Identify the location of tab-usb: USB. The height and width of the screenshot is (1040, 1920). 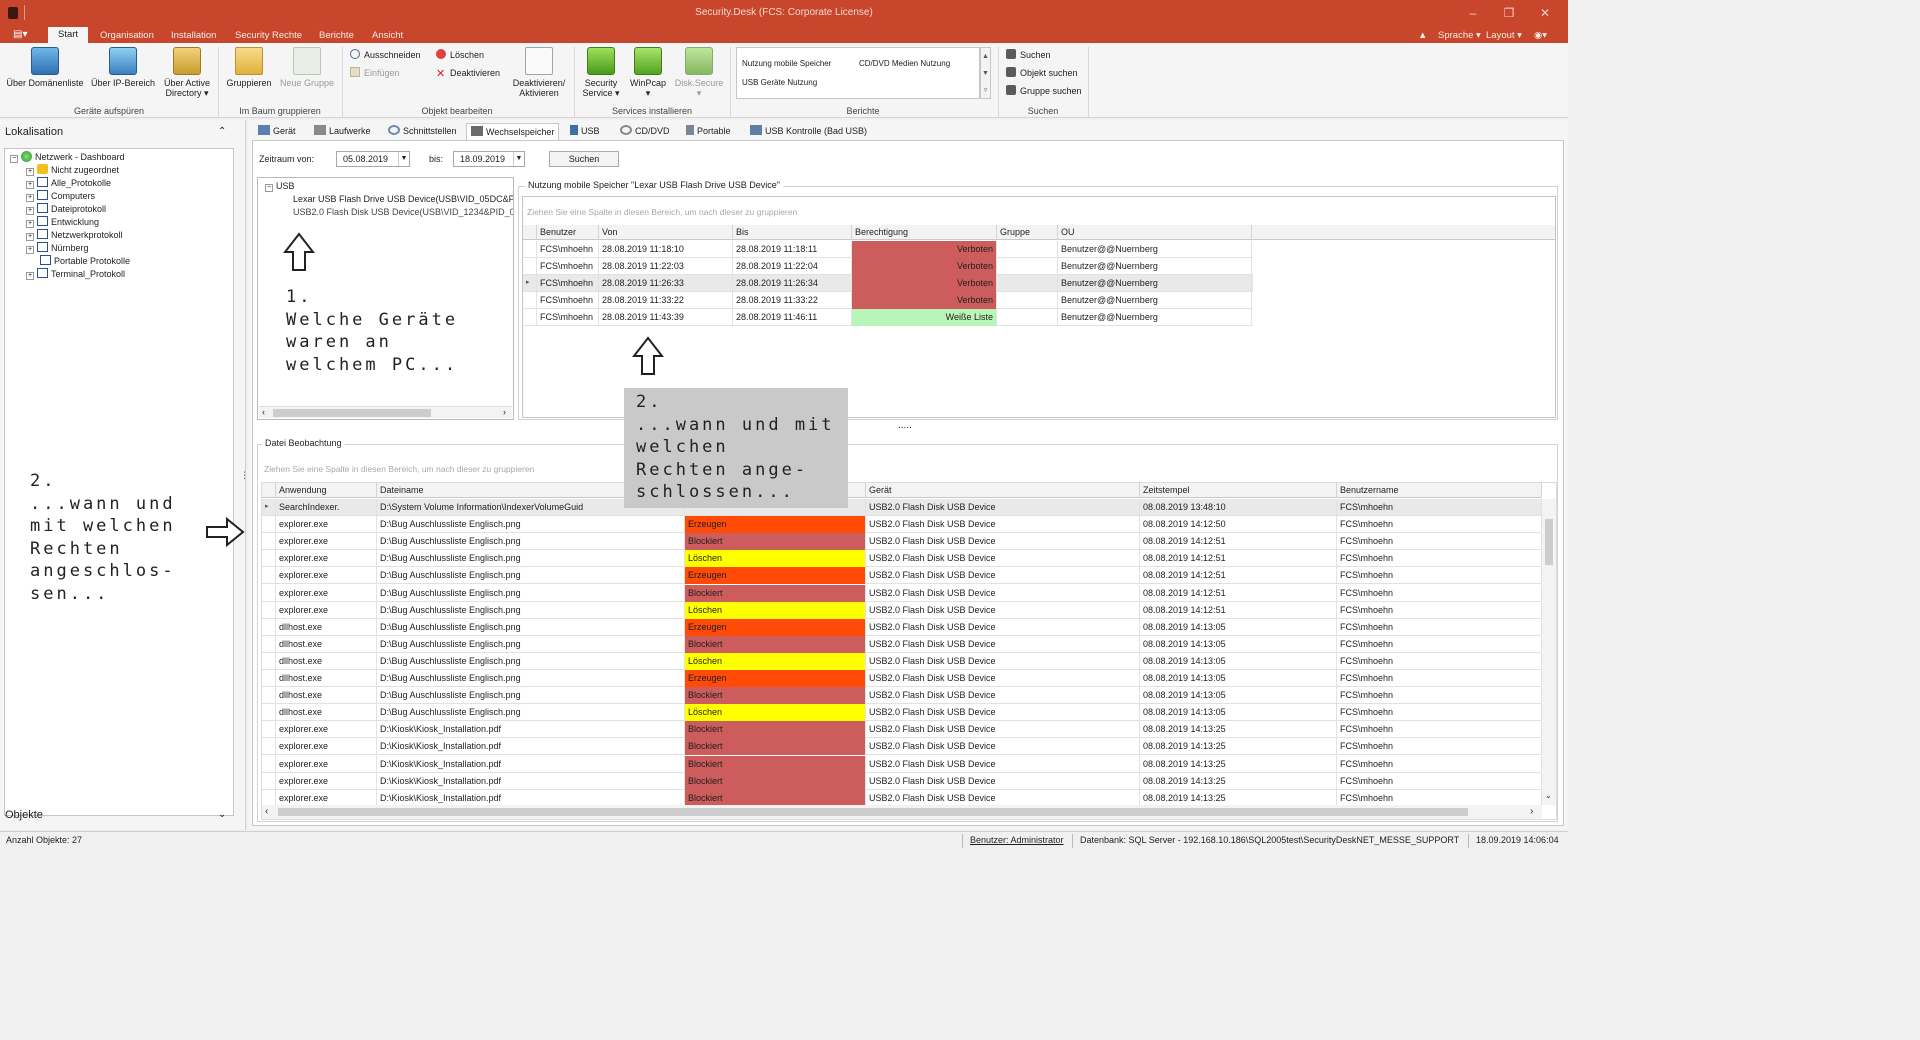
(585, 131).